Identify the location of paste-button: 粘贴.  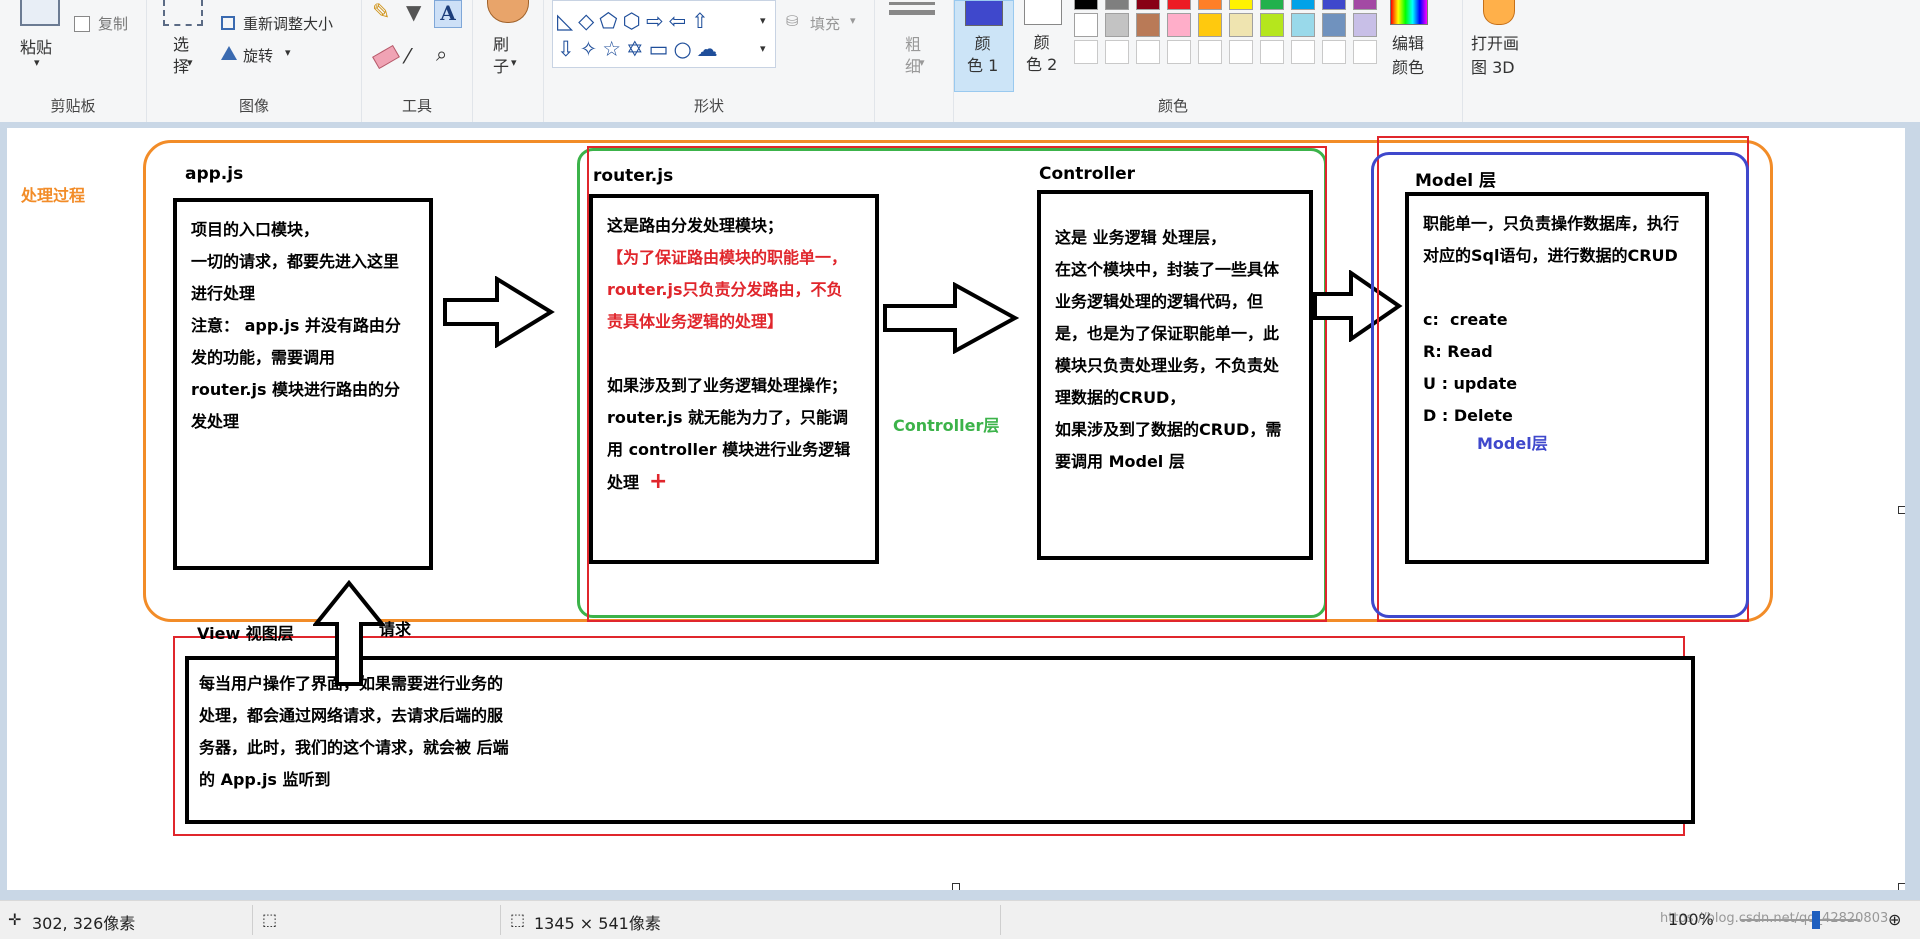
(36, 46).